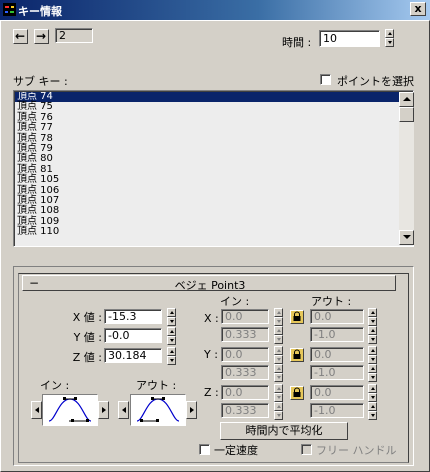  What do you see at coordinates (207, 231) in the screenshot?
I see `list-item: 頂点 110` at bounding box center [207, 231].